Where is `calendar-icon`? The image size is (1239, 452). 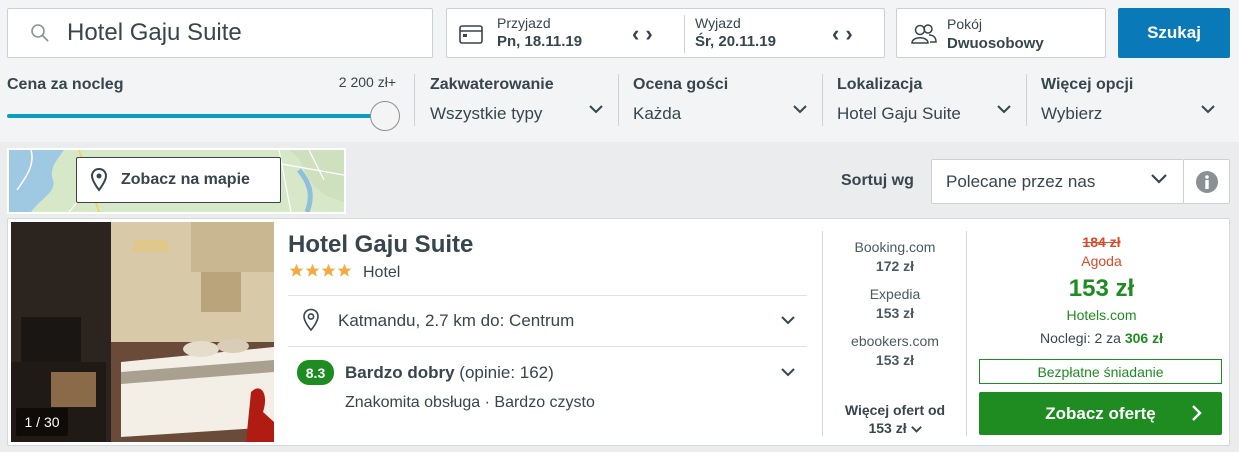 calendar-icon is located at coordinates (471, 34).